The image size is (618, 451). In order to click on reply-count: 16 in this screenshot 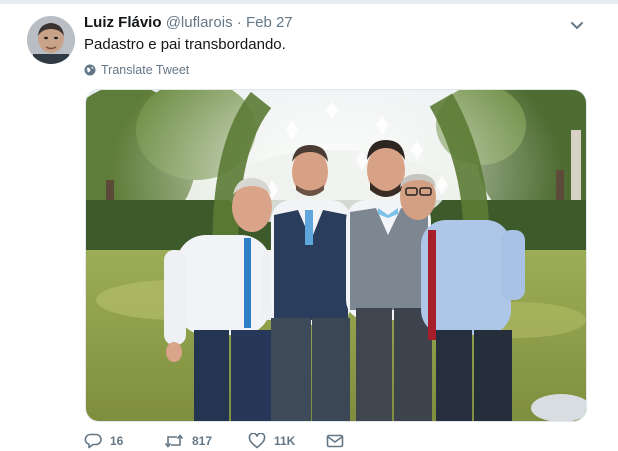, I will do `click(117, 441)`.